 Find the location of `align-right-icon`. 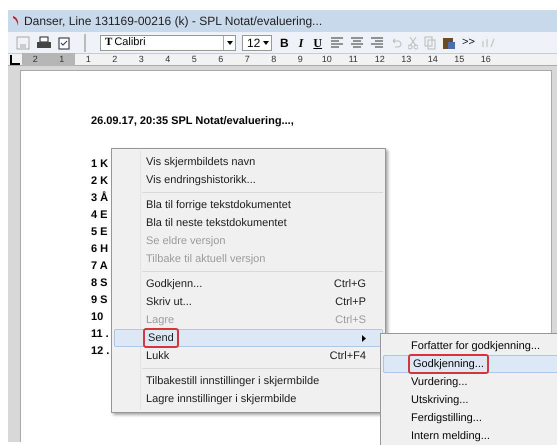

align-right-icon is located at coordinates (377, 42).